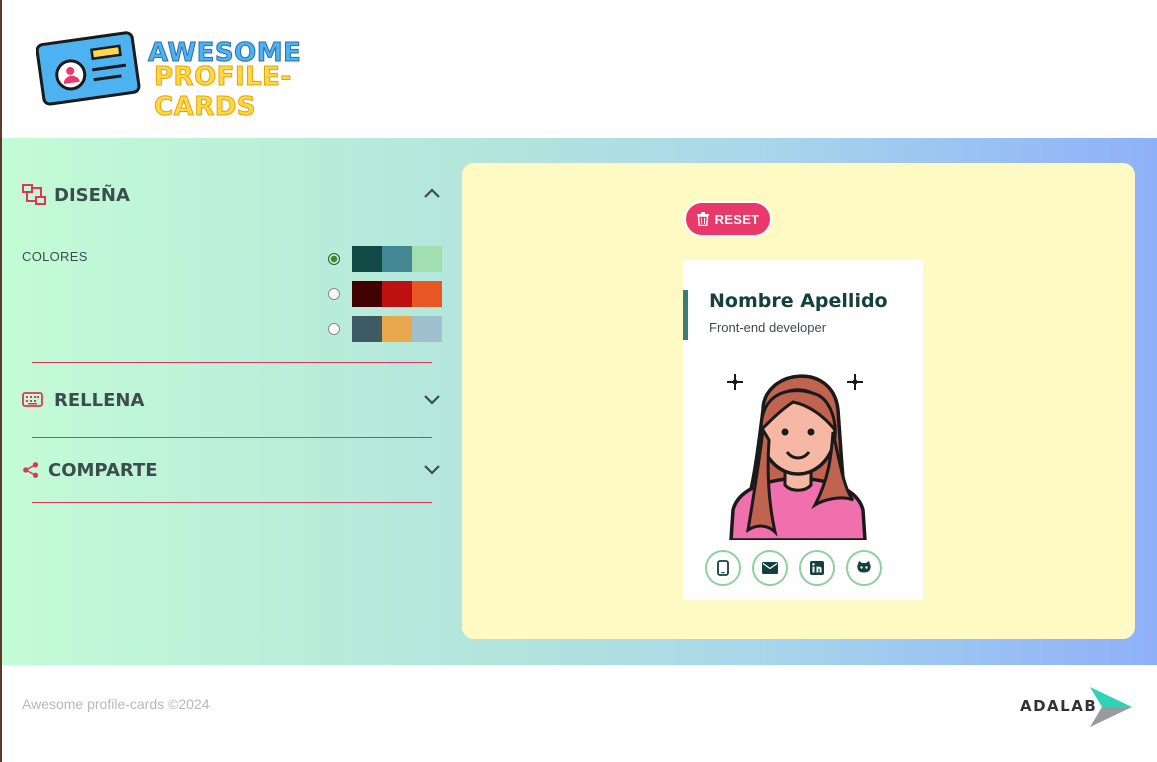 This screenshot has width=1157, height=762. Describe the element at coordinates (737, 219) in the screenshot. I see `reset-label: RESET` at that location.